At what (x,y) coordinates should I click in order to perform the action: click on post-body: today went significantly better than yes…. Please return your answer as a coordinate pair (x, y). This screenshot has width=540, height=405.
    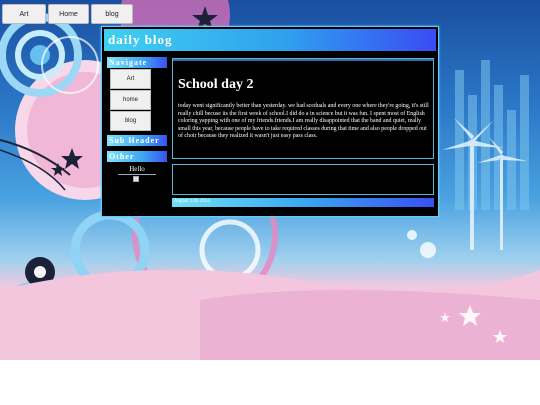
    Looking at the image, I should click on (303, 121).